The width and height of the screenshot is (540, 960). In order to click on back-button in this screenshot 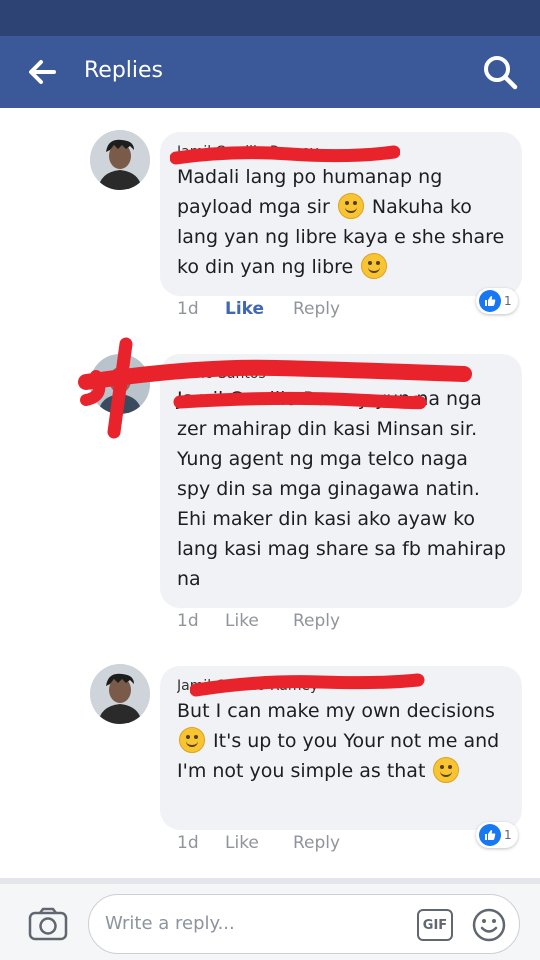, I will do `click(42, 72)`.